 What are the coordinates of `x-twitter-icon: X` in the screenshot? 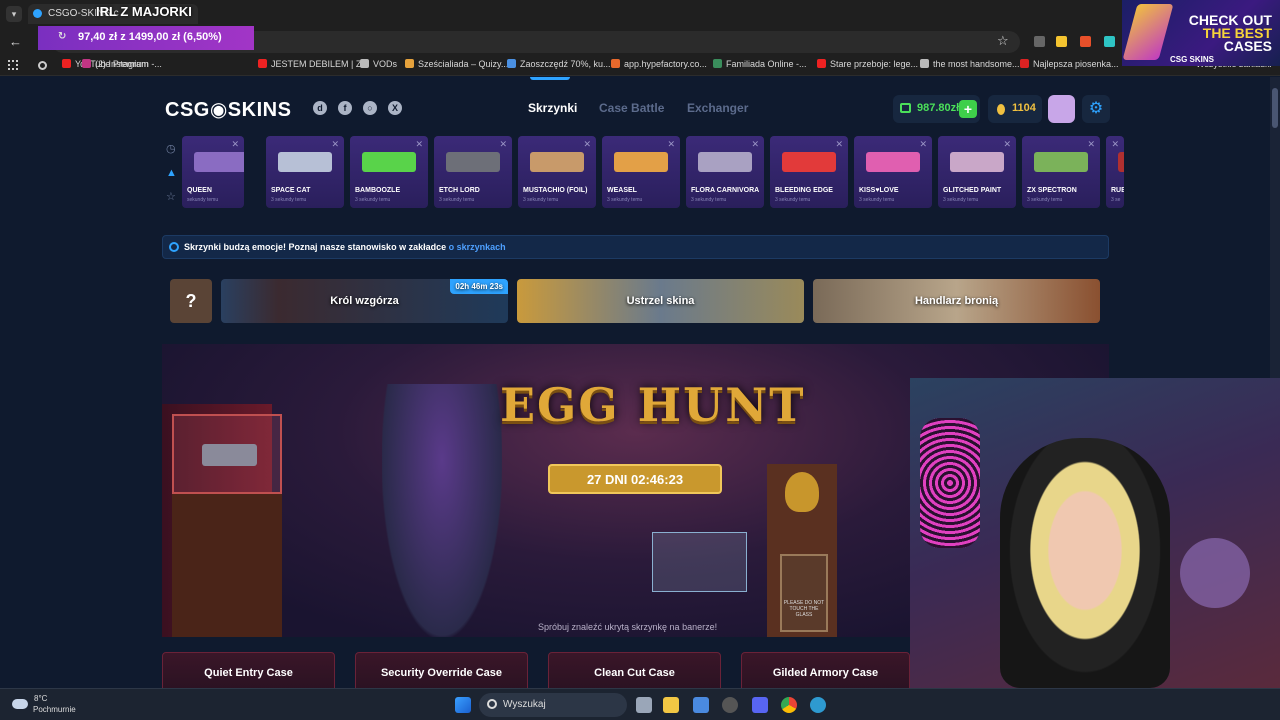 It's located at (395, 108).